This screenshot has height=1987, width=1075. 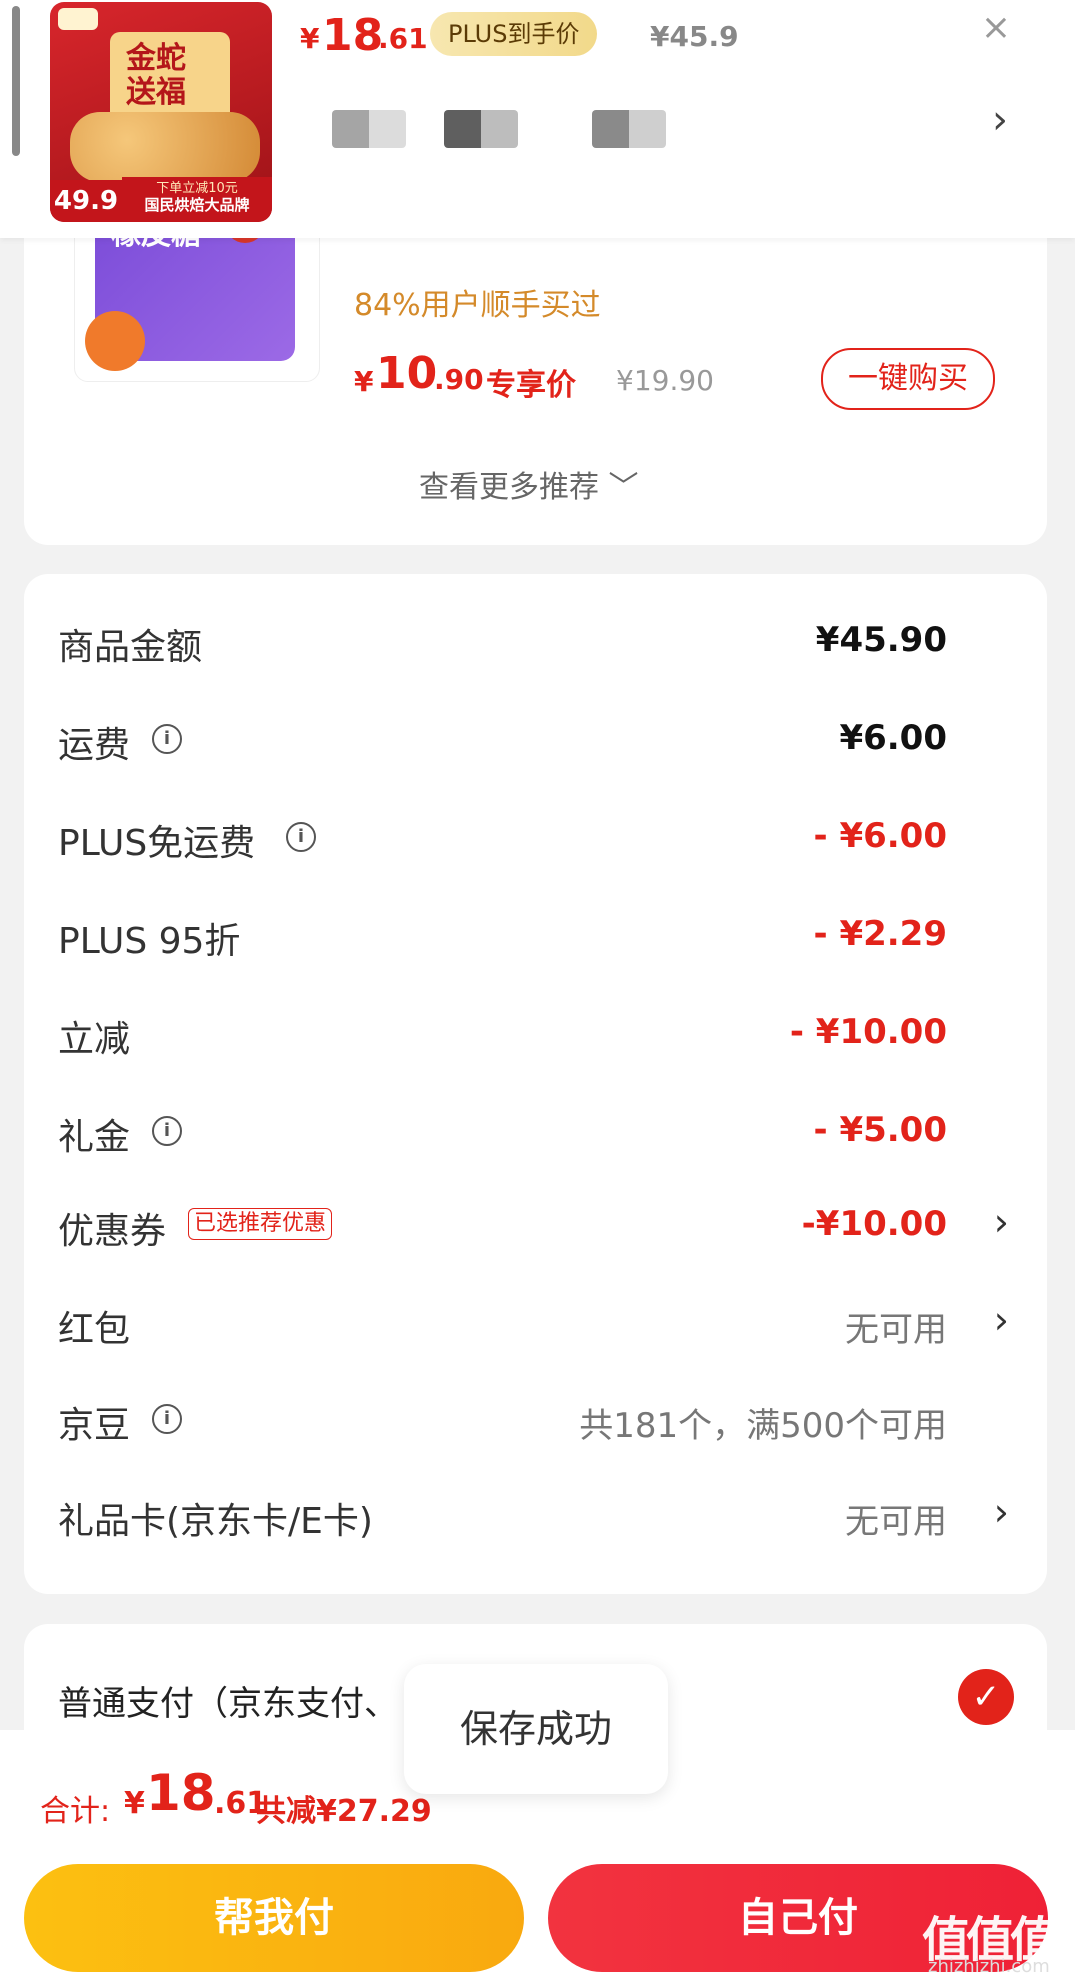 What do you see at coordinates (75, 1811) in the screenshot?
I see `total-label: 合计:` at bounding box center [75, 1811].